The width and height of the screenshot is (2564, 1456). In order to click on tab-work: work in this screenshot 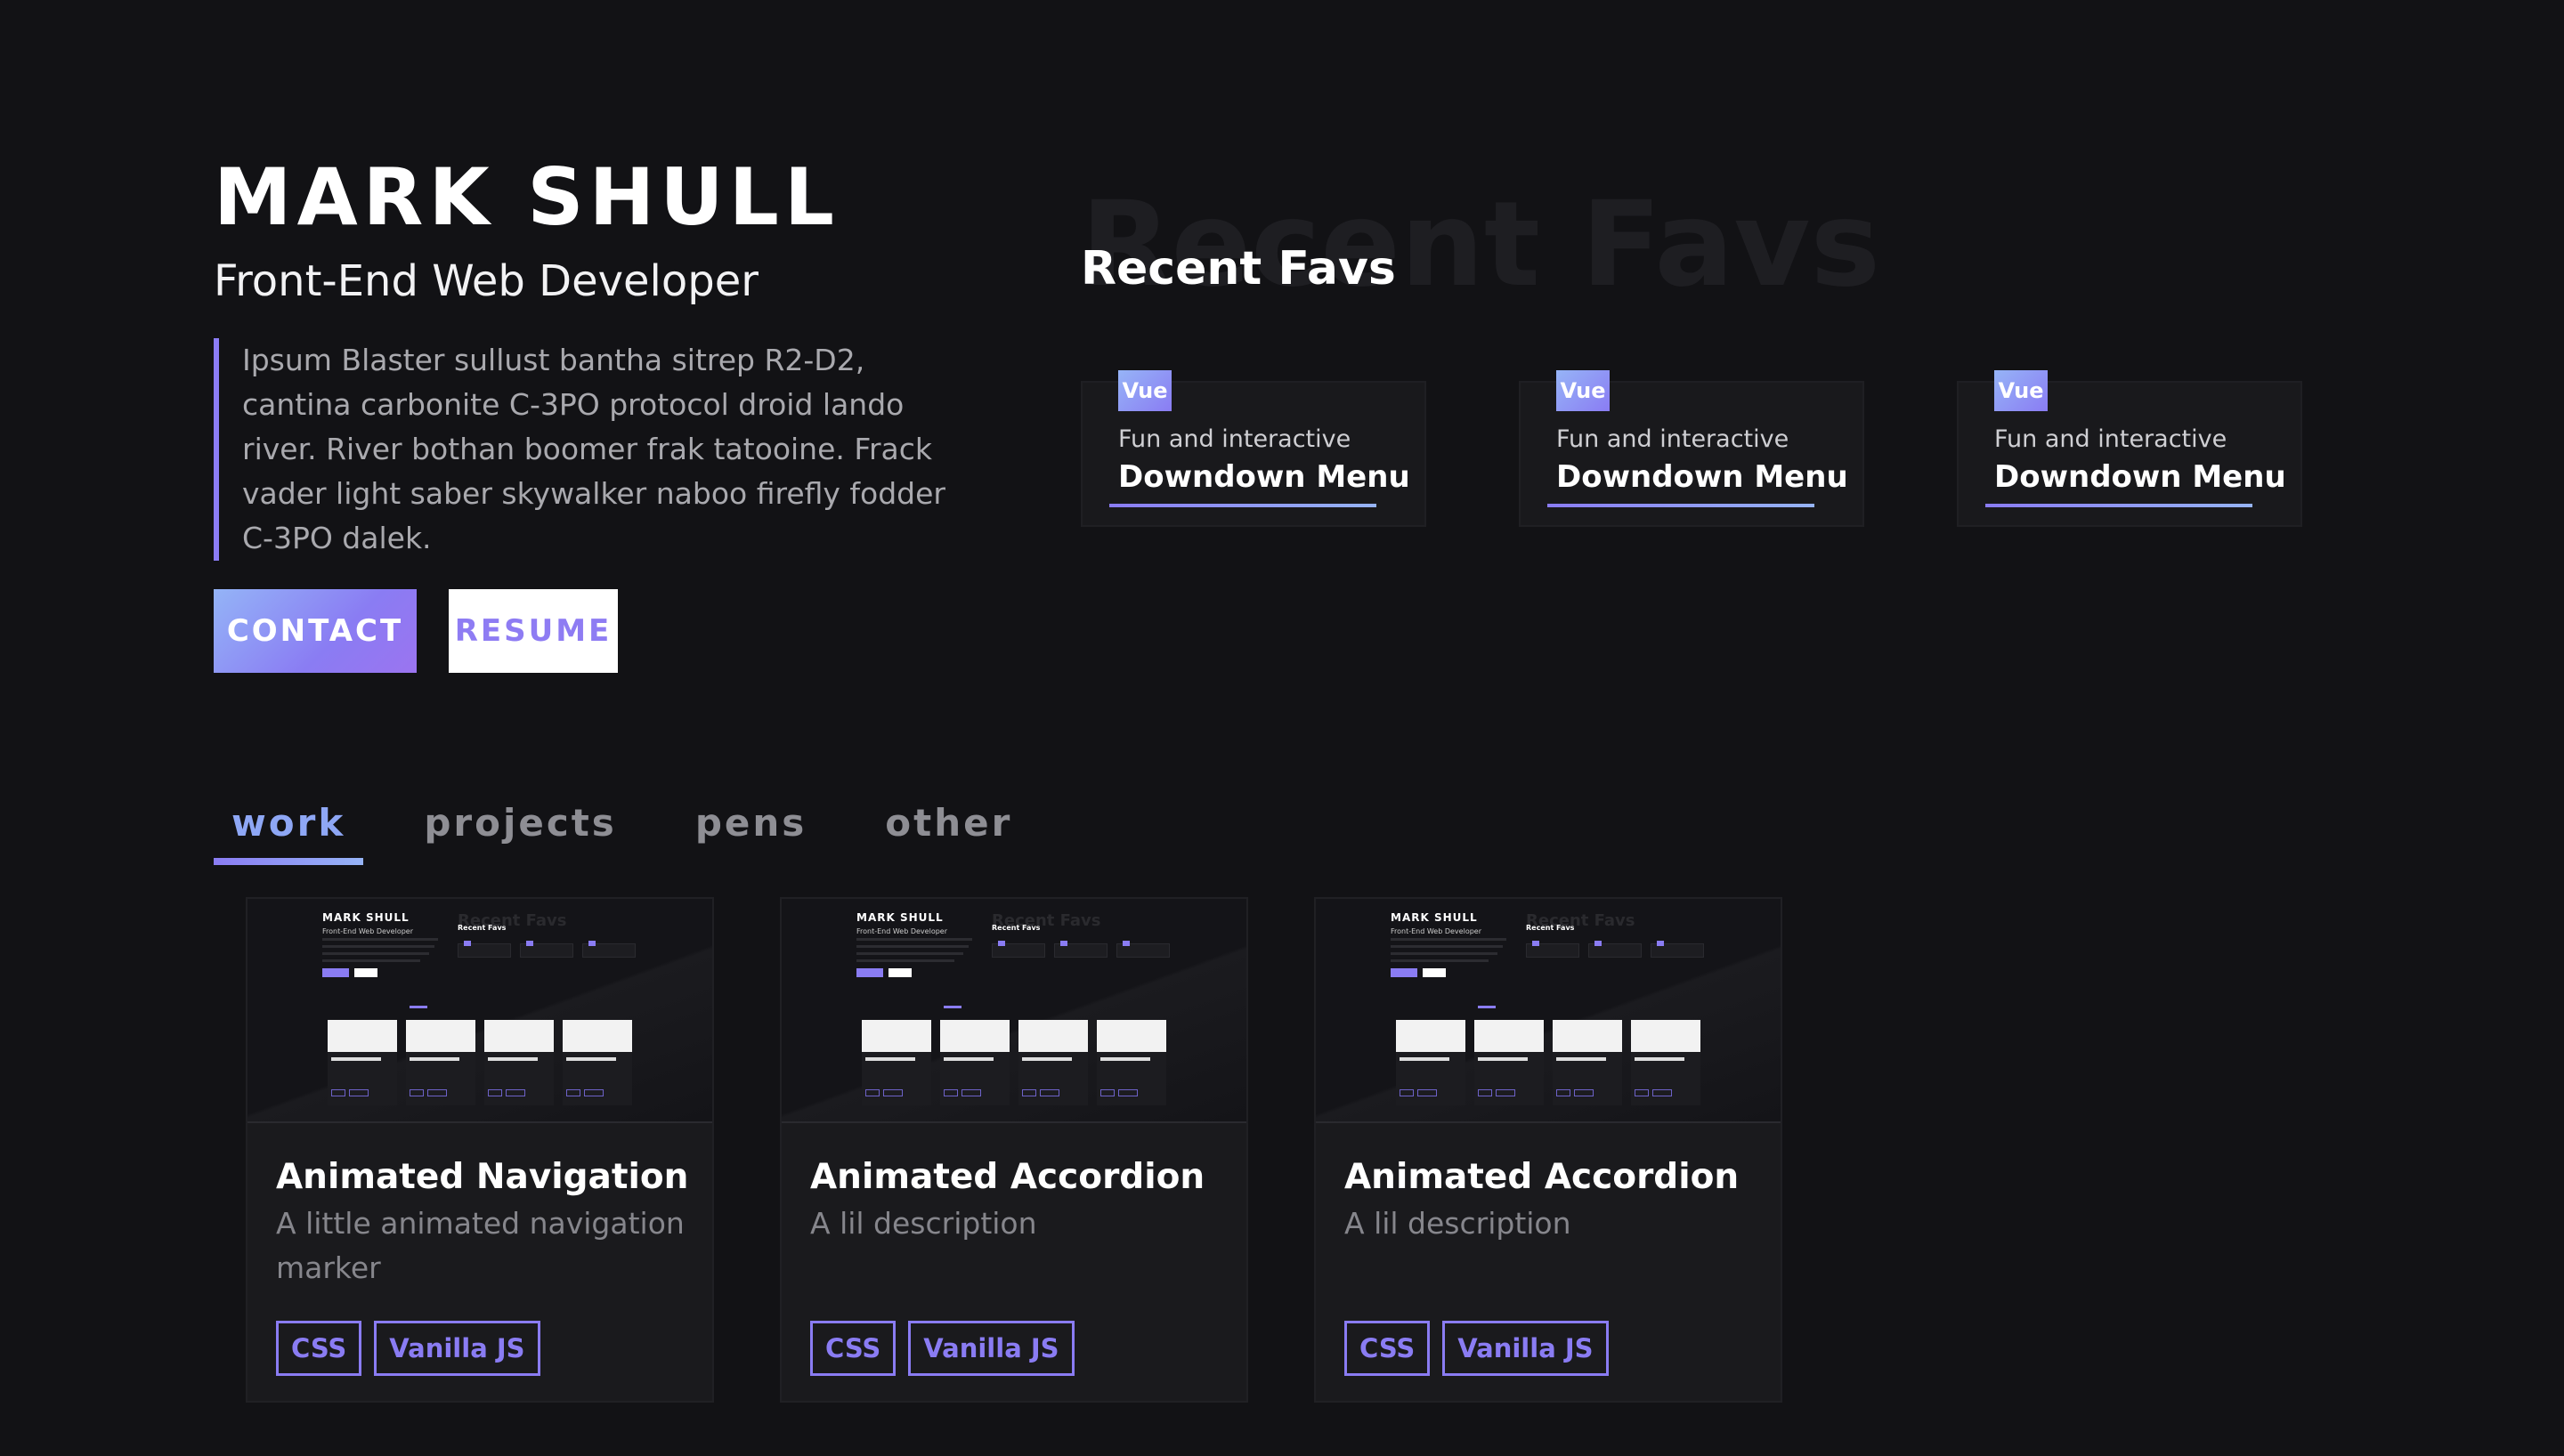, I will do `click(289, 827)`.